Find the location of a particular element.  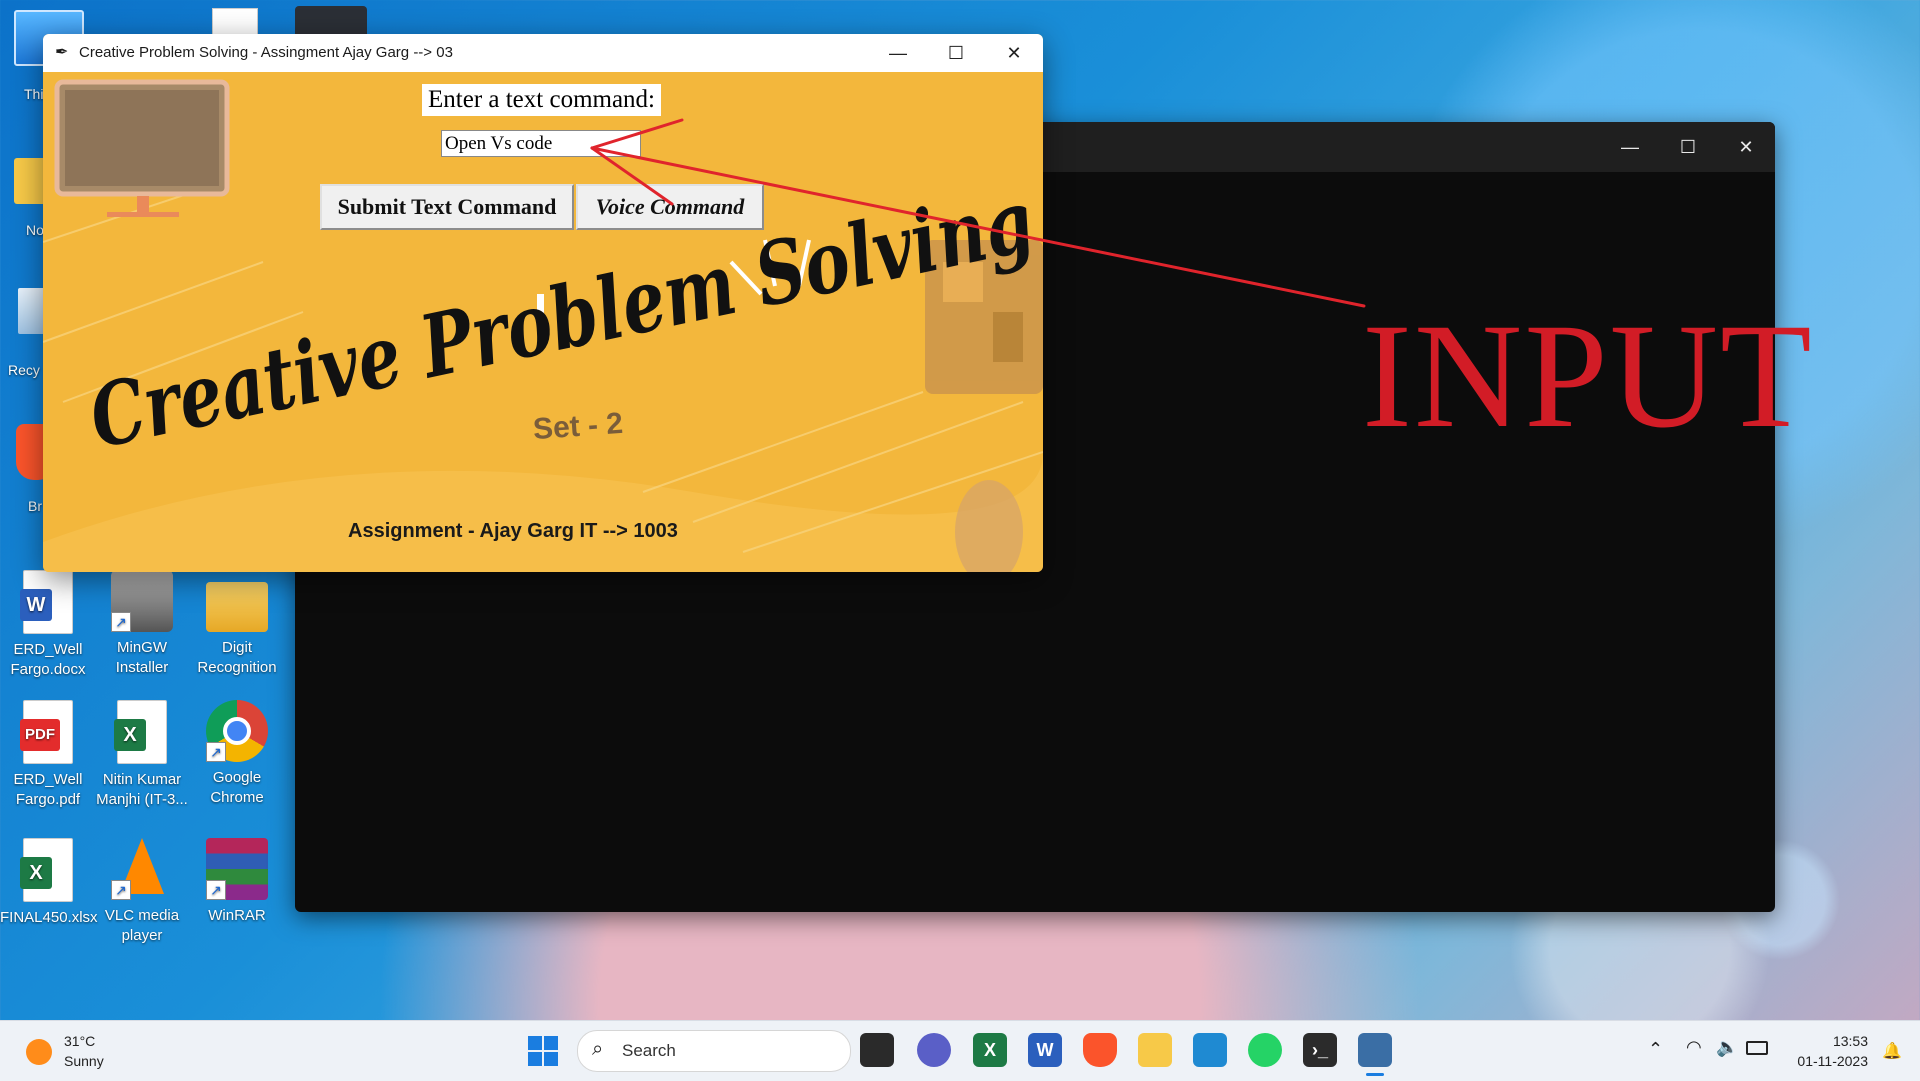

desktop-icon-winrar: ↗ WinRAR is located at coordinates (237, 882).